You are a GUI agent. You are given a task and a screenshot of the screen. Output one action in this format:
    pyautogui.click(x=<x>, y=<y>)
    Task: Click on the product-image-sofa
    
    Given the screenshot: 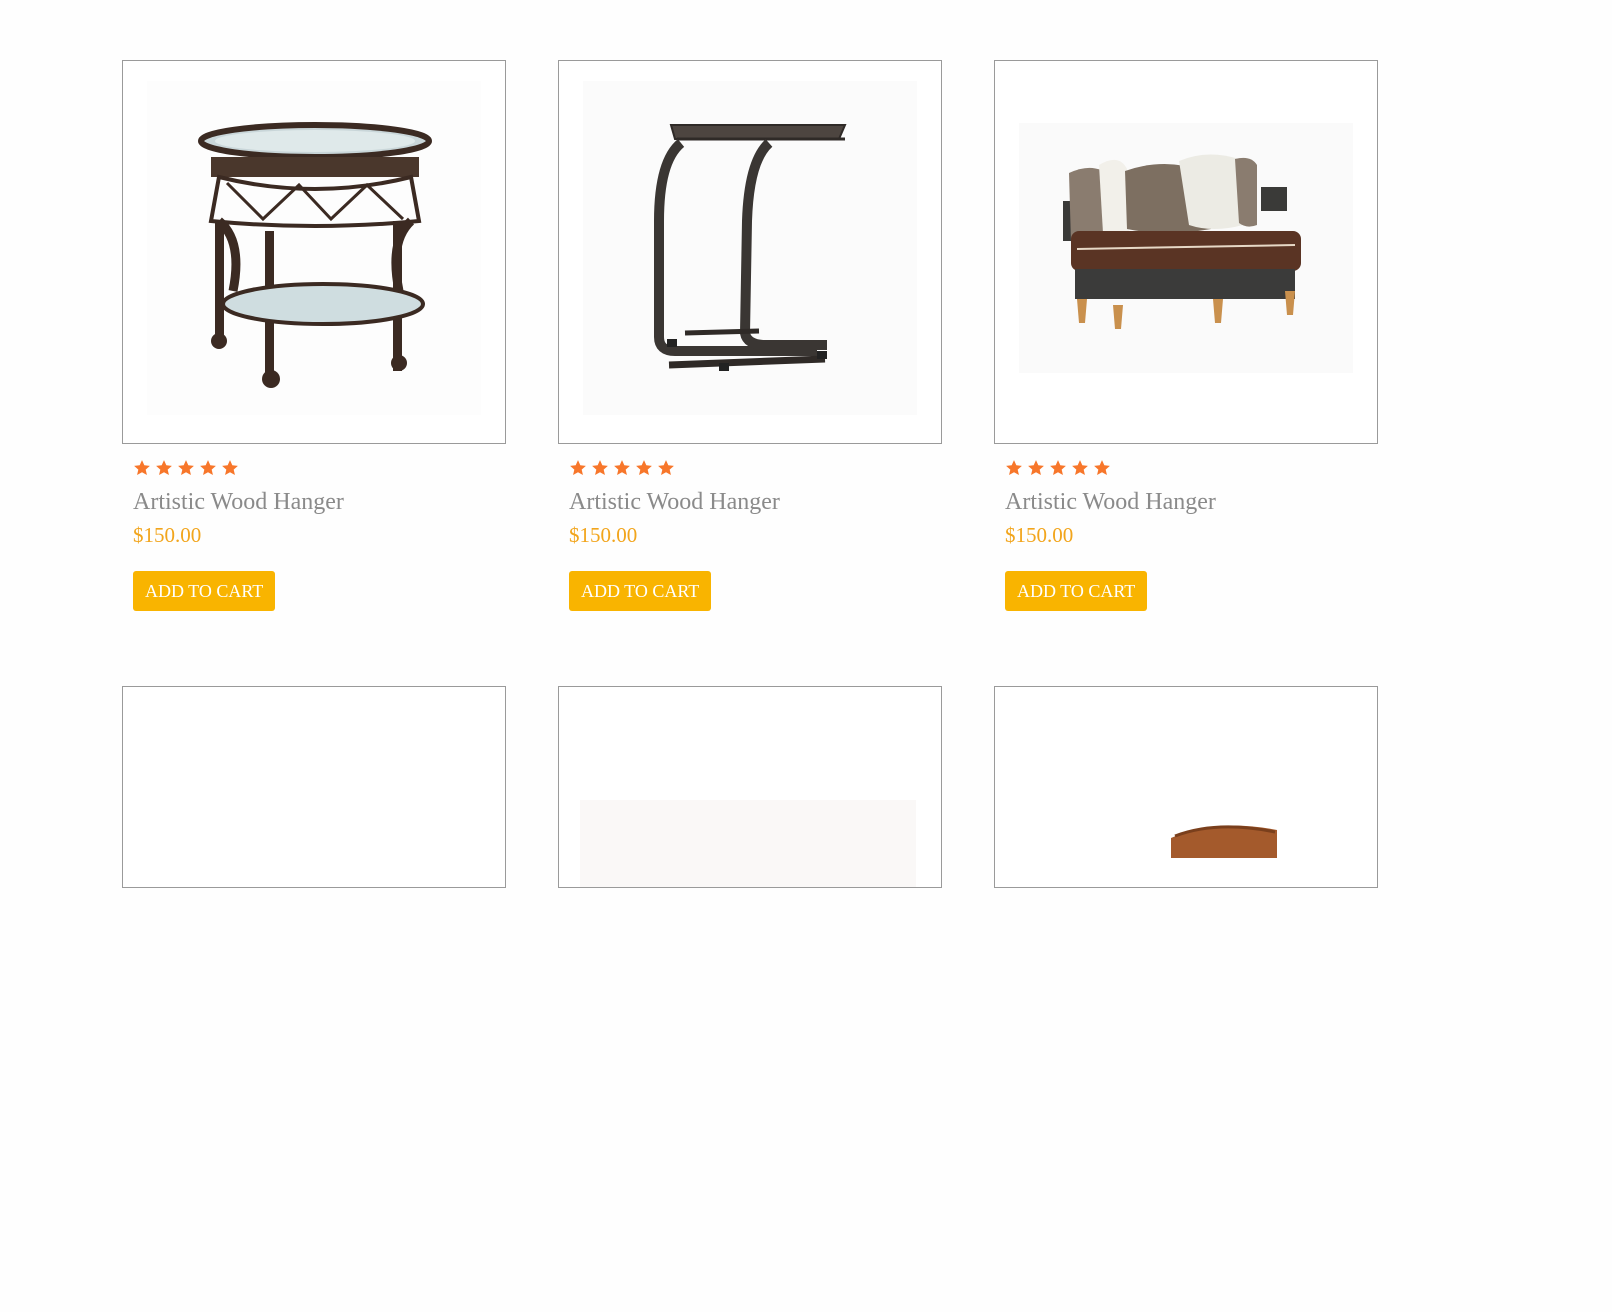 What is the action you would take?
    pyautogui.click(x=1186, y=252)
    